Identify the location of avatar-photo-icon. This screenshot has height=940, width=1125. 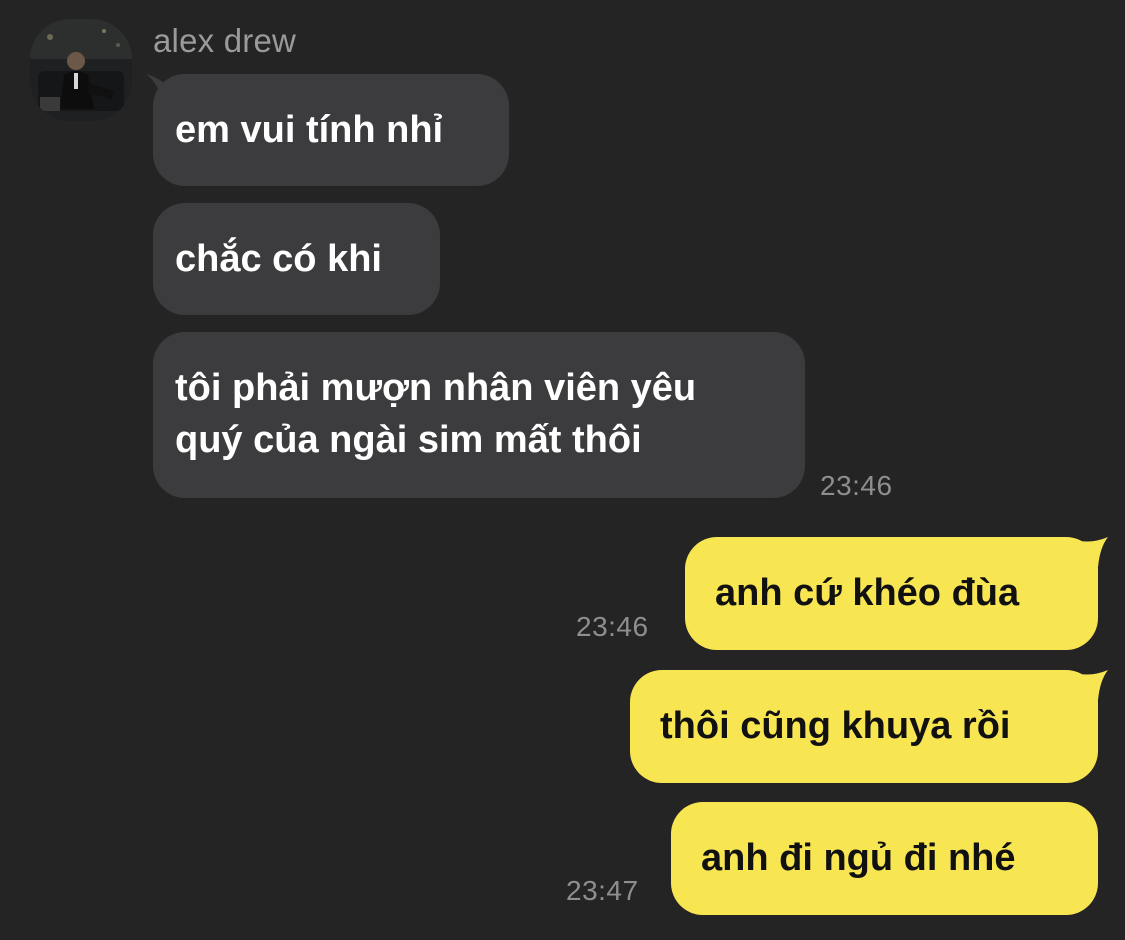
(81, 70).